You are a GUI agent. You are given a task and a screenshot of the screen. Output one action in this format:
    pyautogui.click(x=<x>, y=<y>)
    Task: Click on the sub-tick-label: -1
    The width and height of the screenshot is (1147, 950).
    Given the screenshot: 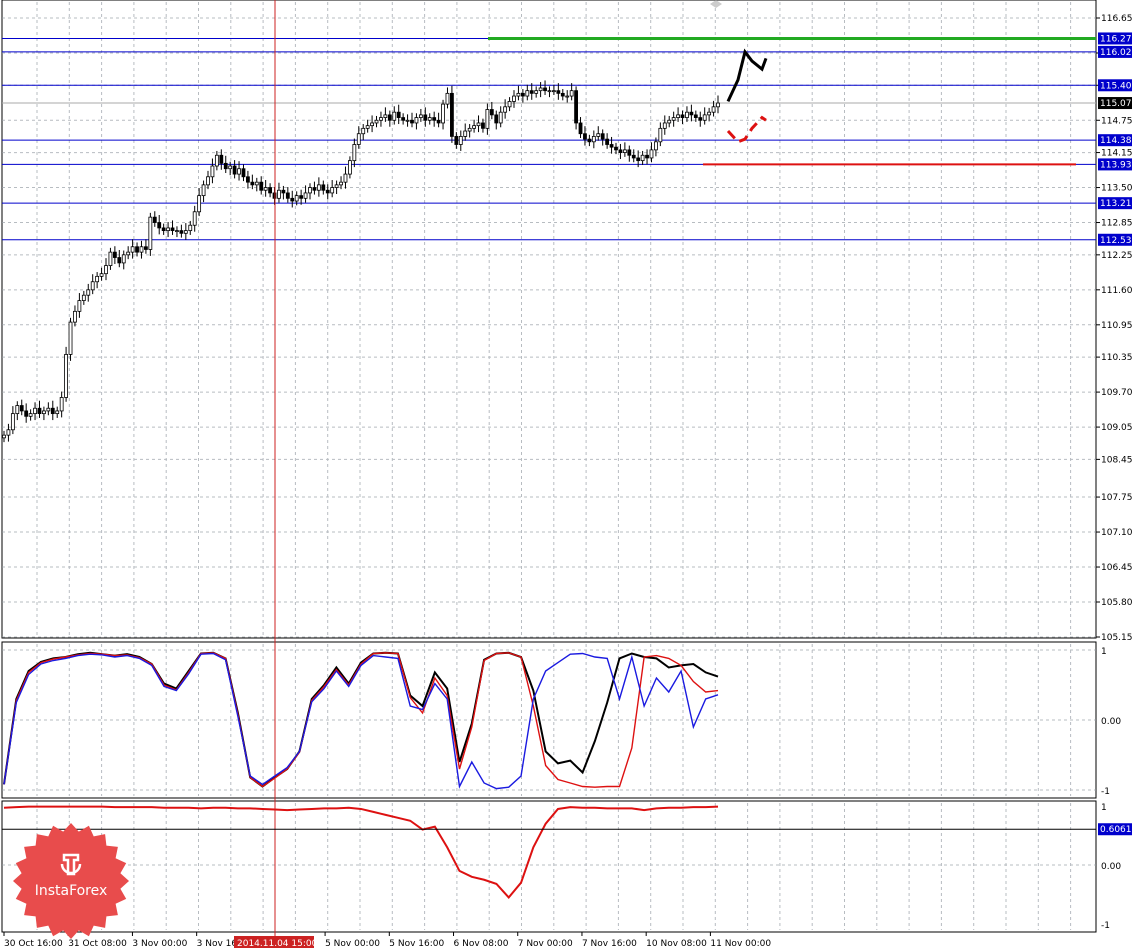 What is the action you would take?
    pyautogui.click(x=1105, y=926)
    